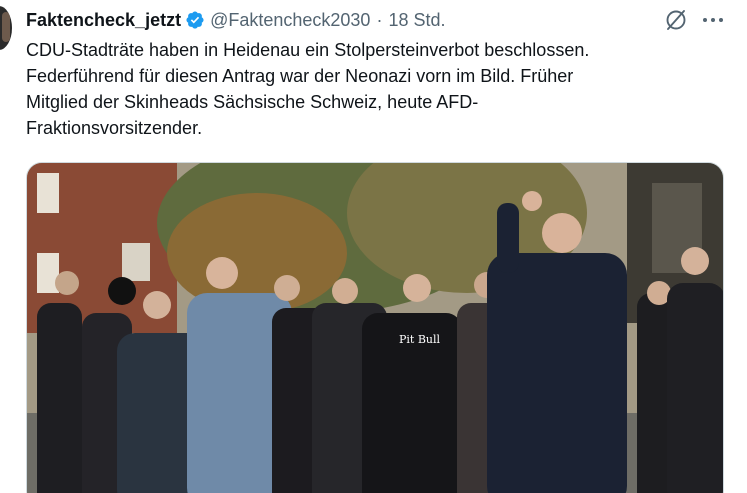 The width and height of the screenshot is (747, 493). I want to click on avatar, so click(6, 28).